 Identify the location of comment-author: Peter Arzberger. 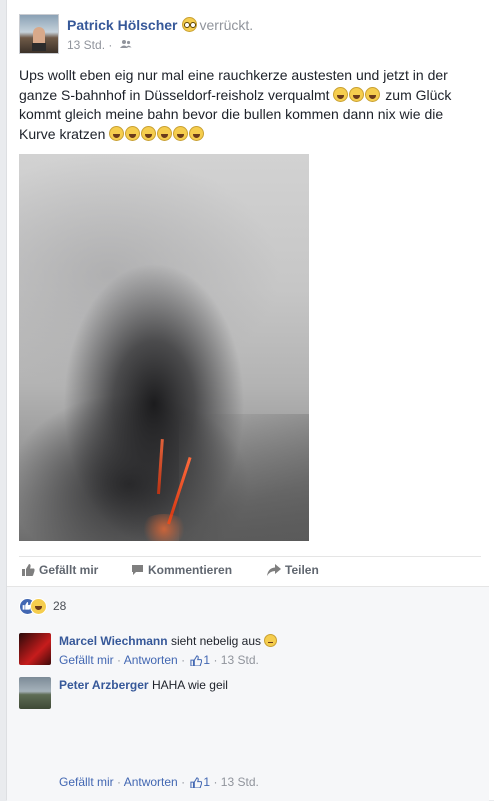
(104, 685).